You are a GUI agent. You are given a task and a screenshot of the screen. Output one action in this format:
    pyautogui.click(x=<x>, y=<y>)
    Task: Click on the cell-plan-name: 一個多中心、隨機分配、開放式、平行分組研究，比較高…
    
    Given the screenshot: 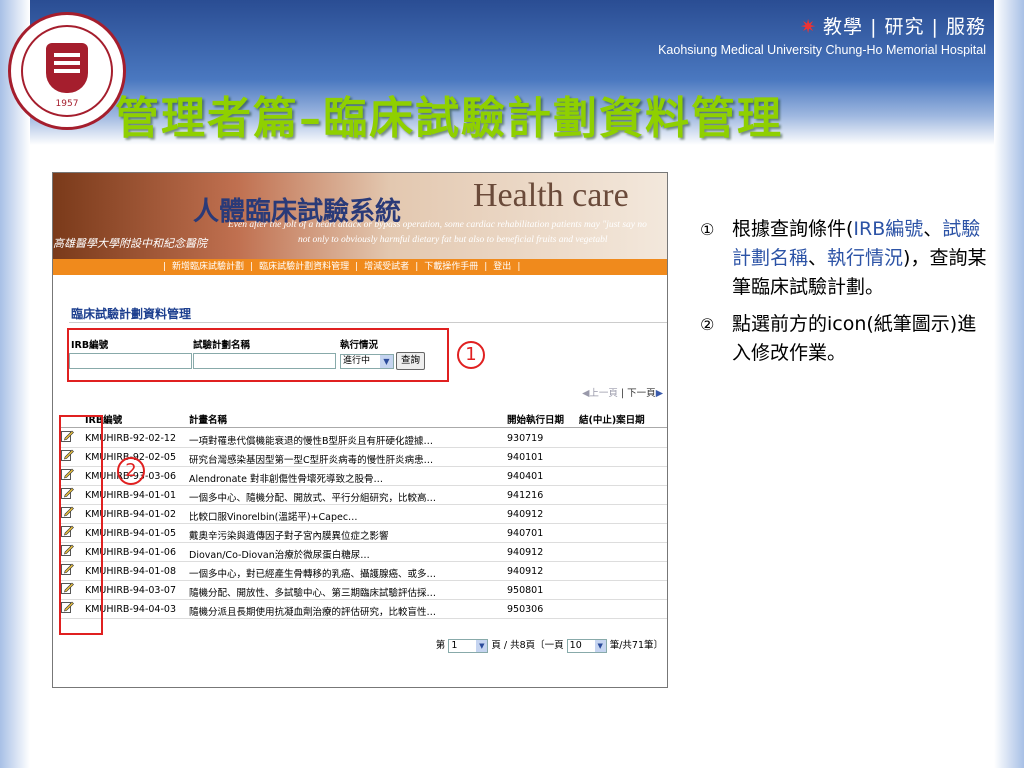 What is the action you would take?
    pyautogui.click(x=312, y=497)
    